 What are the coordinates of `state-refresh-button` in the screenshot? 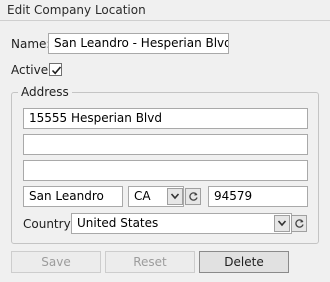 It's located at (193, 196).